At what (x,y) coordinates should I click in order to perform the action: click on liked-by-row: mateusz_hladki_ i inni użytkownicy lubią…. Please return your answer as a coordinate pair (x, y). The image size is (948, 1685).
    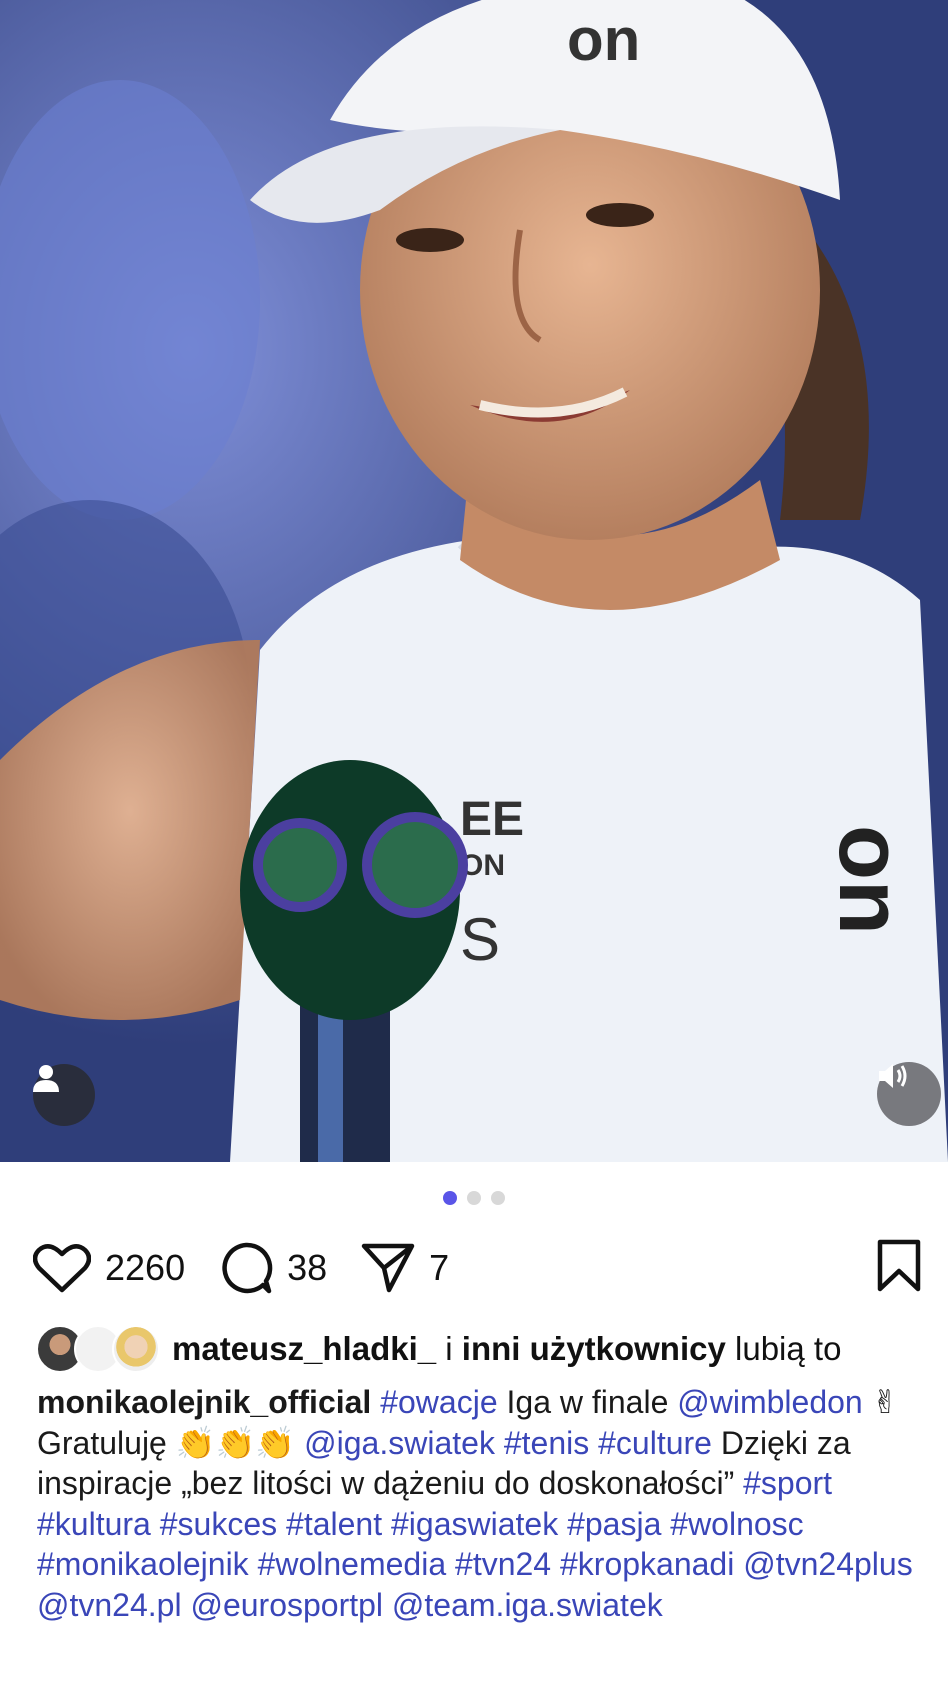
    Looking at the image, I should click on (482, 1349).